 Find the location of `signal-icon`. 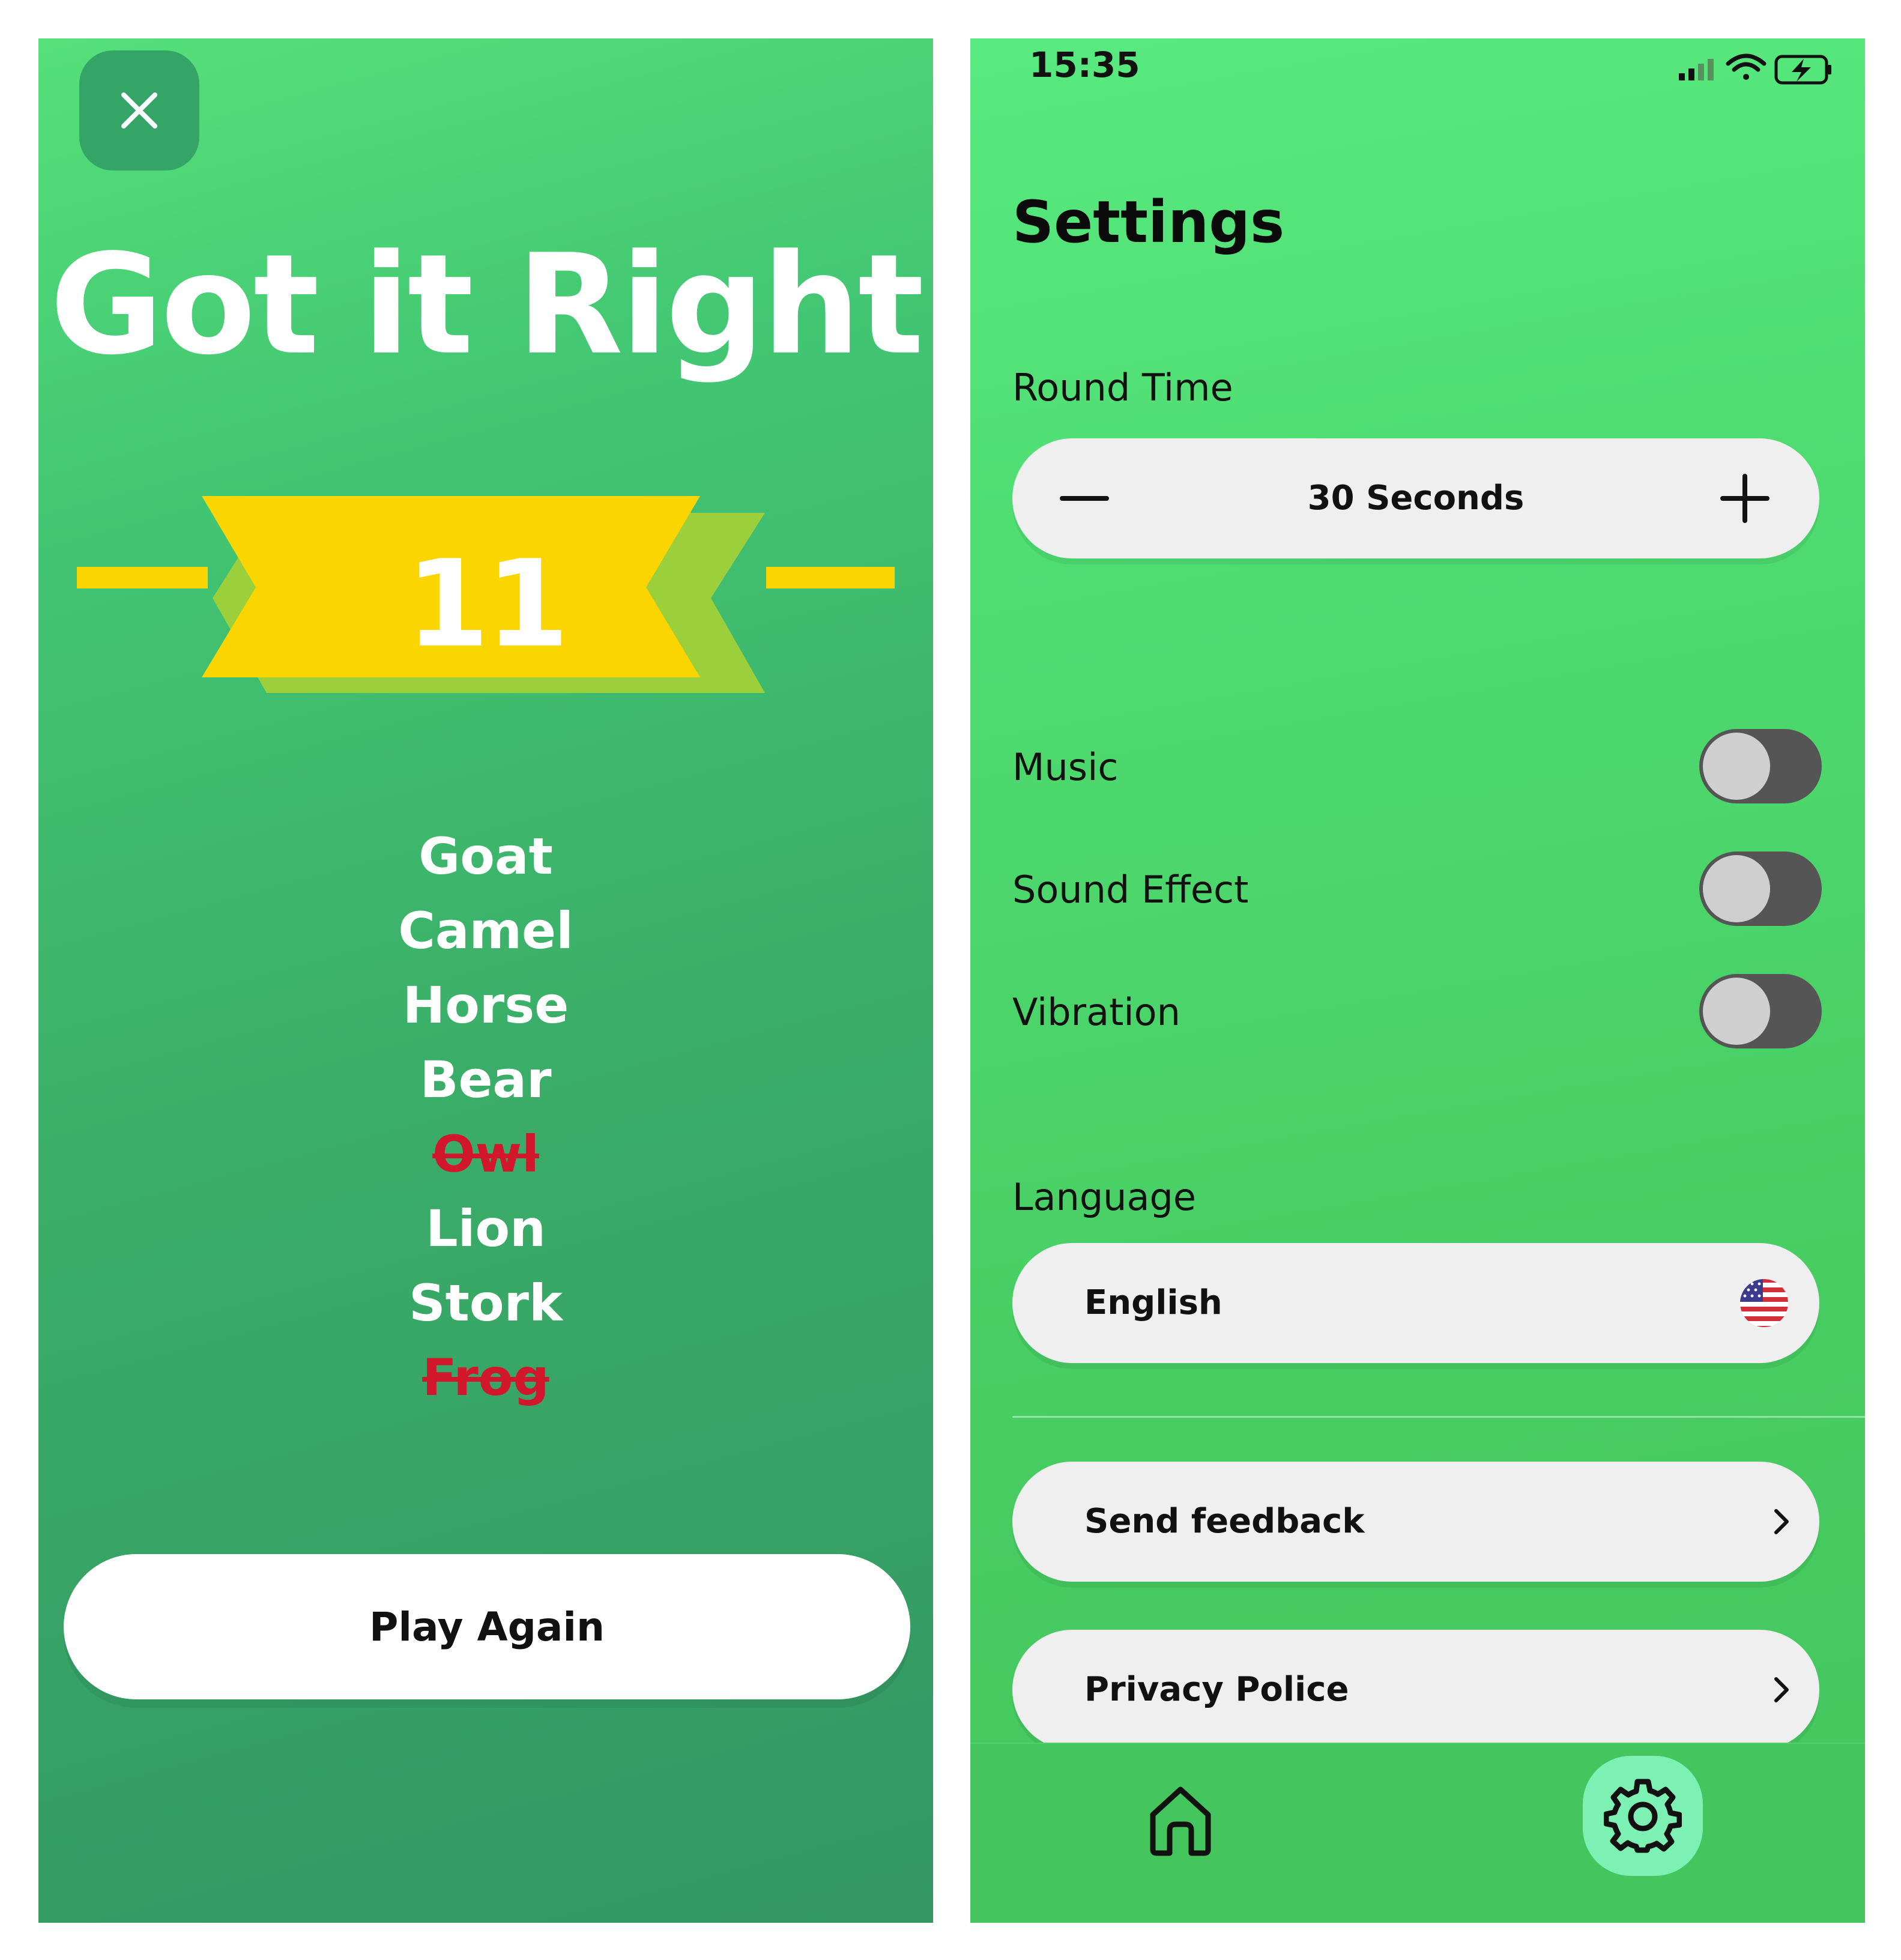

signal-icon is located at coordinates (1696, 69).